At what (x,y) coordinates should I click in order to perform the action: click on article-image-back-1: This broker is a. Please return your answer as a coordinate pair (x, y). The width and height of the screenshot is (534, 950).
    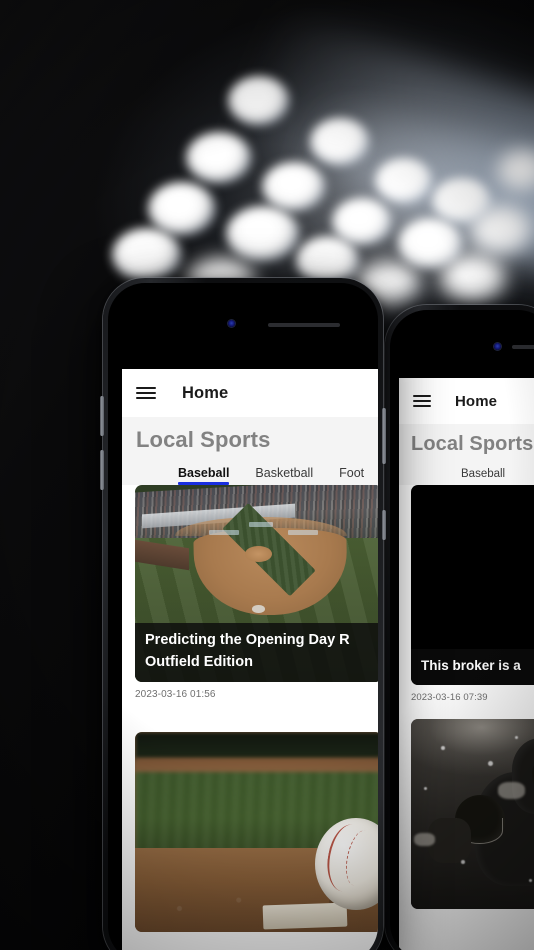
    Looking at the image, I should click on (472, 585).